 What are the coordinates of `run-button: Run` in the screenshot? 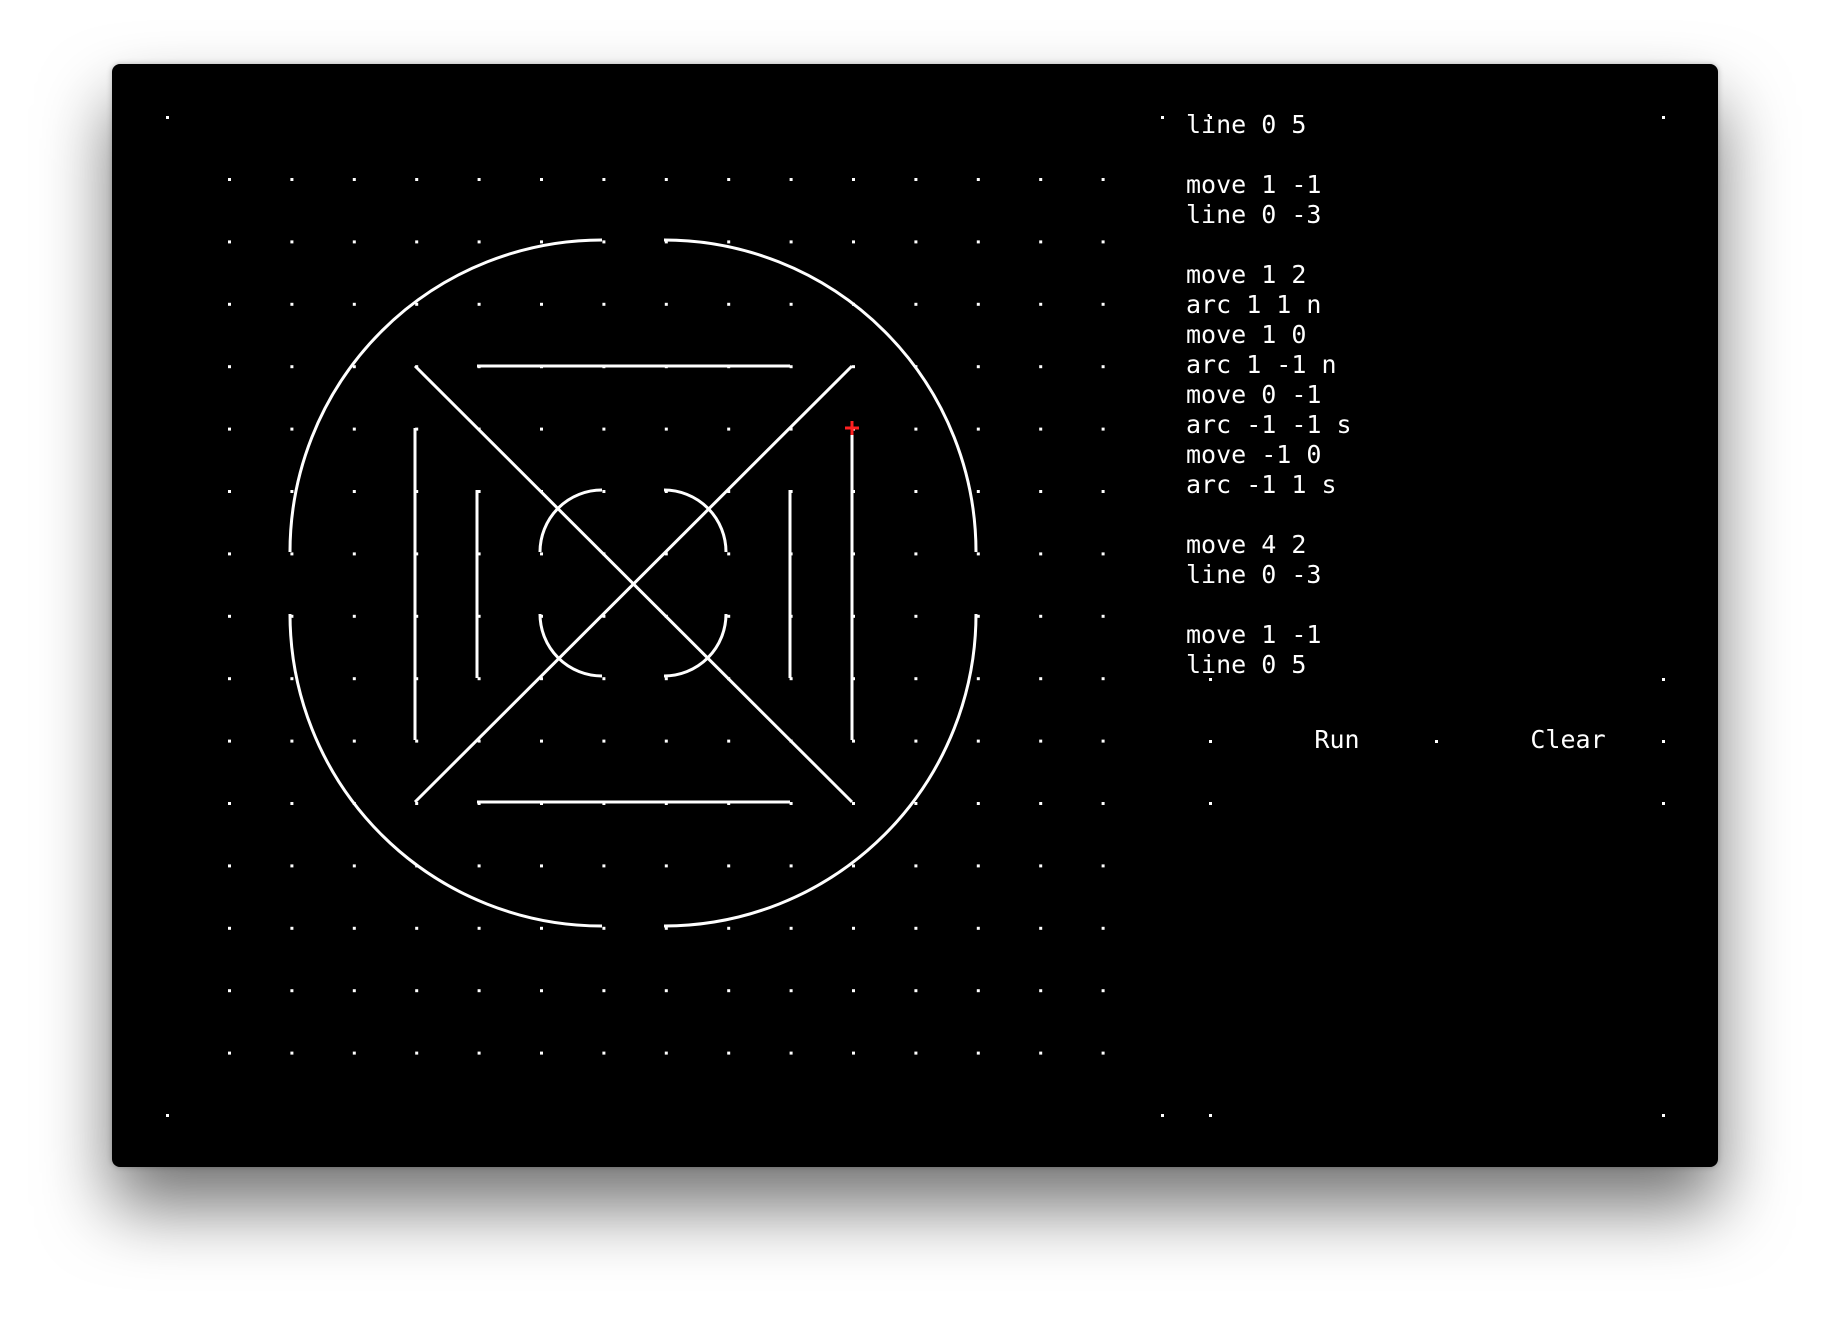 It's located at (1337, 740).